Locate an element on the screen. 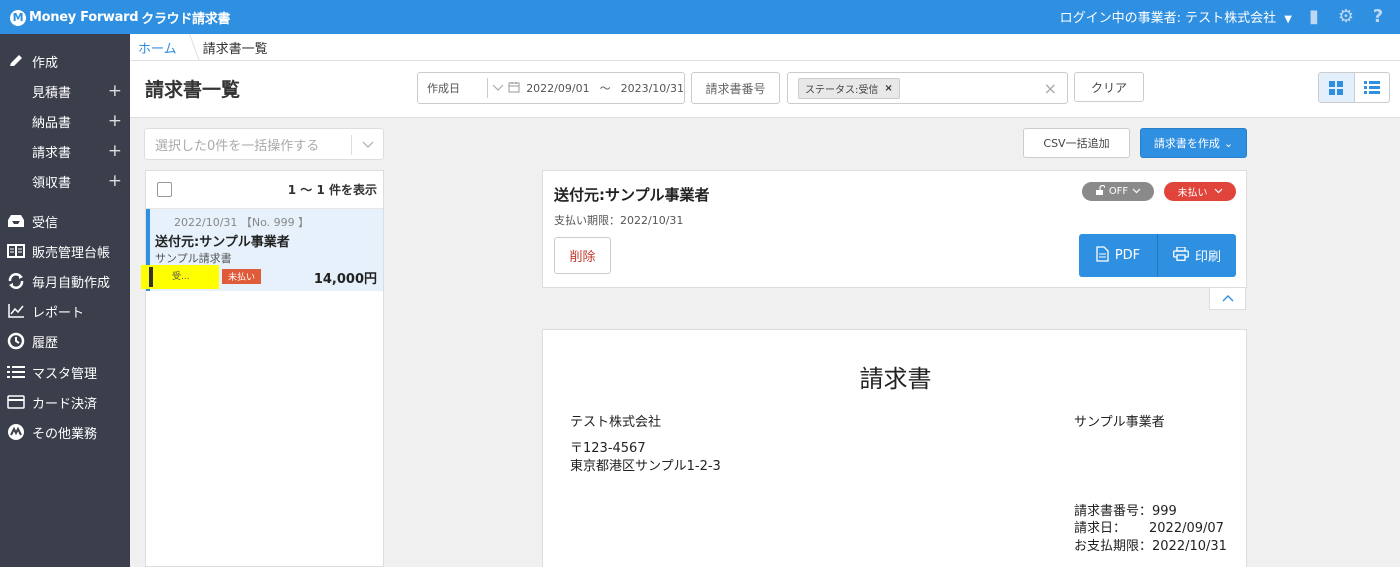 The width and height of the screenshot is (1400, 567). invoice-date-label: 請求日： is located at coordinates (1100, 528).